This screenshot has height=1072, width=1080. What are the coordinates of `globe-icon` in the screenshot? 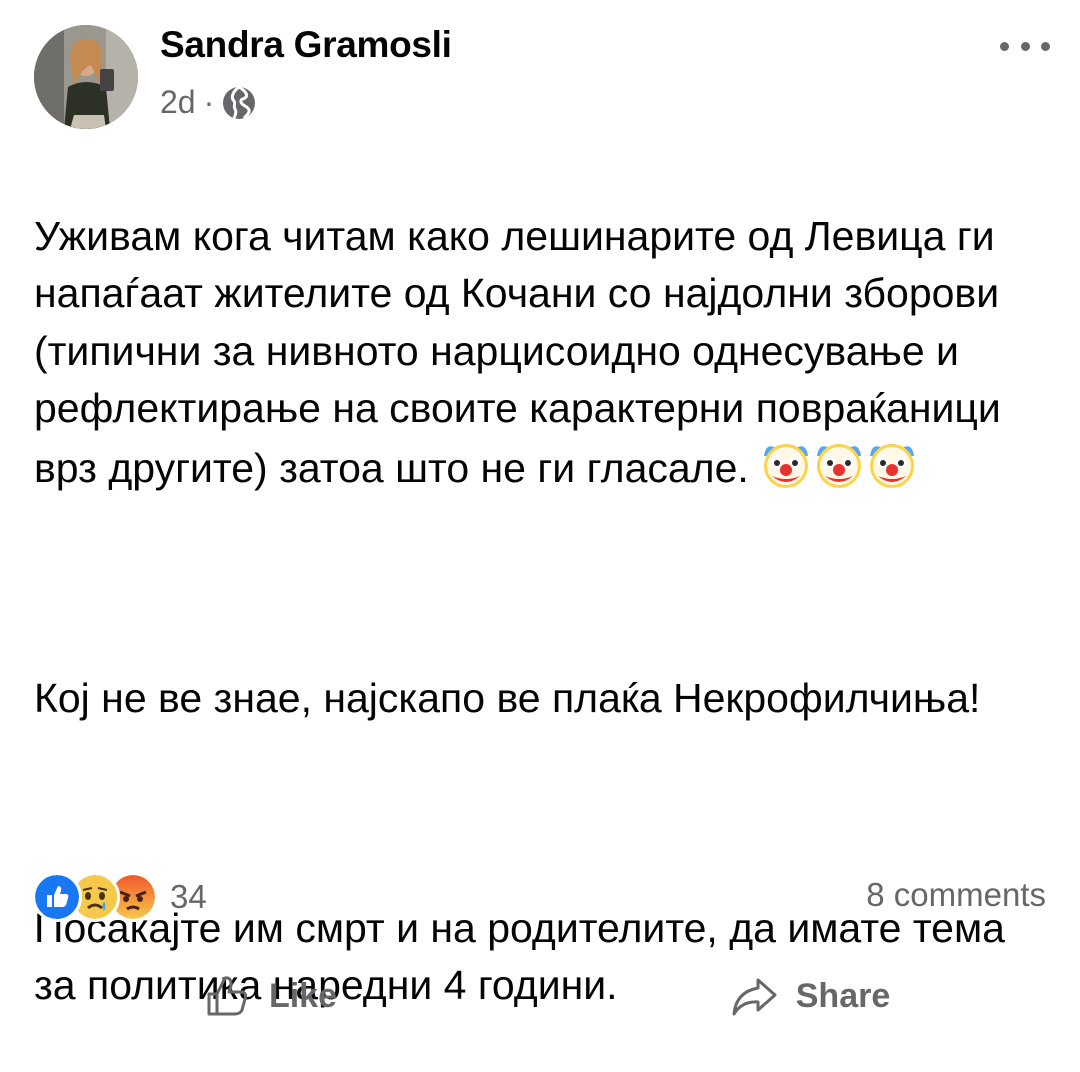 It's located at (239, 102).